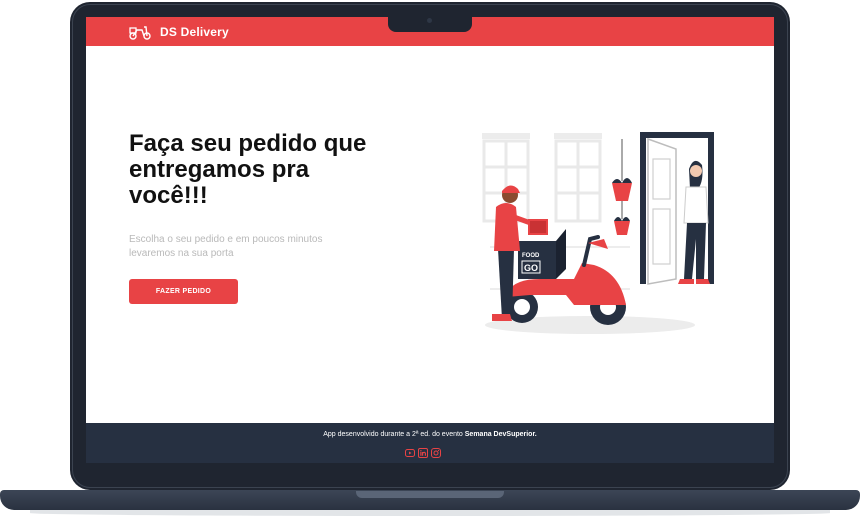 The image size is (860, 519). Describe the element at coordinates (598, 233) in the screenshot. I see `delivery-illustration: FOOD GO` at that location.